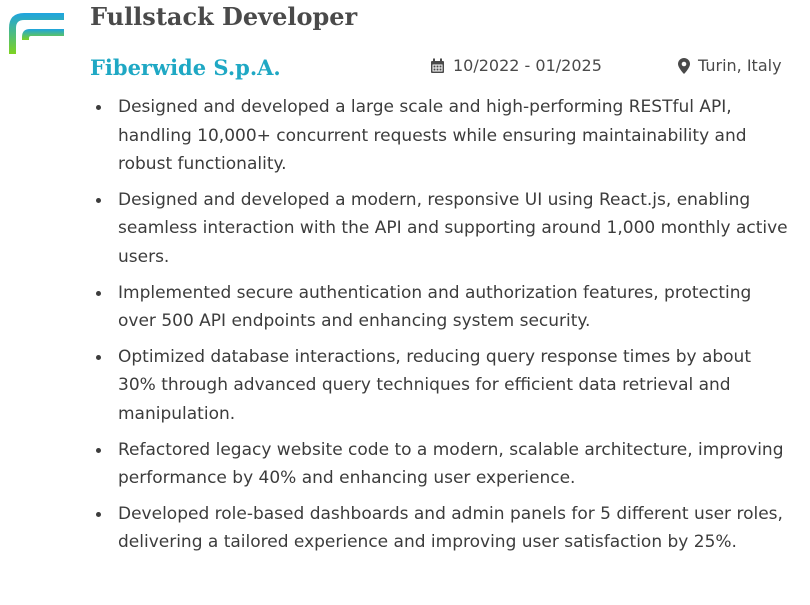 Image resolution: width=810 pixels, height=605 pixels. What do you see at coordinates (36, 33) in the screenshot?
I see `company-logo` at bounding box center [36, 33].